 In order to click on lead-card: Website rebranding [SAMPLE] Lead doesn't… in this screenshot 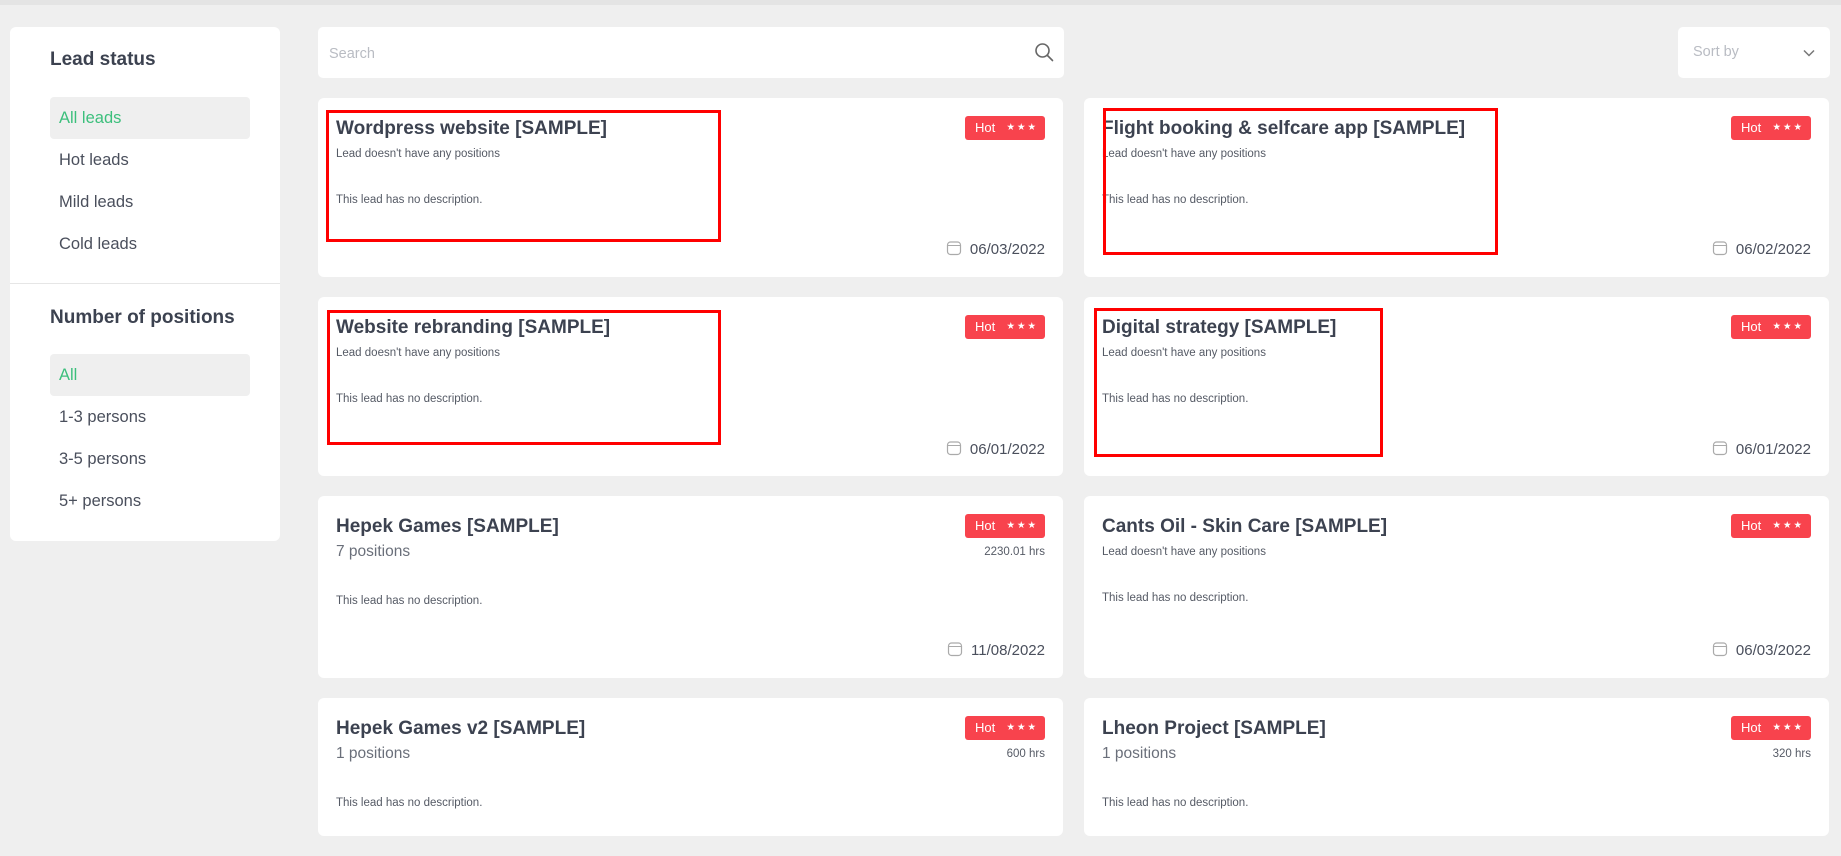, I will do `click(690, 386)`.